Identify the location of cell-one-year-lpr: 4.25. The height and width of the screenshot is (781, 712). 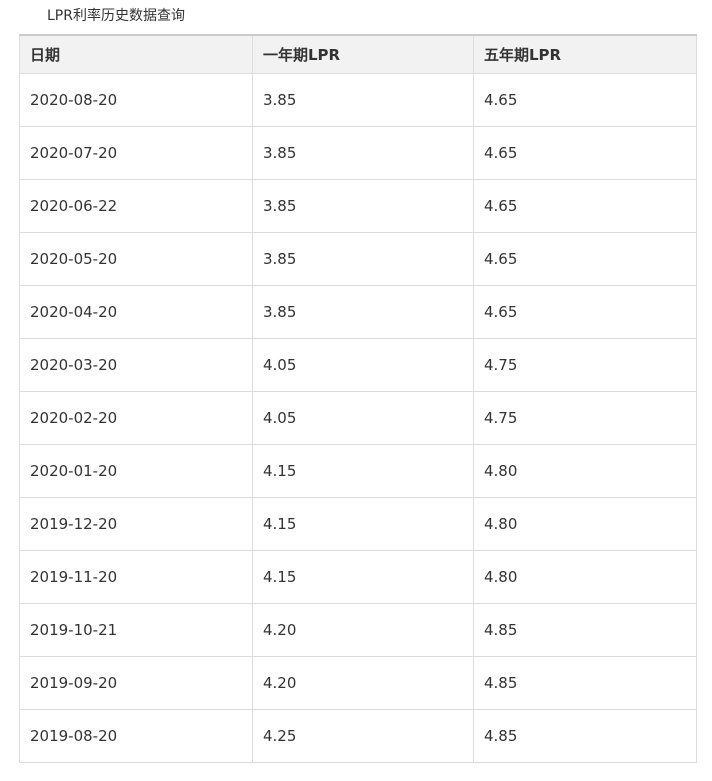
(363, 735).